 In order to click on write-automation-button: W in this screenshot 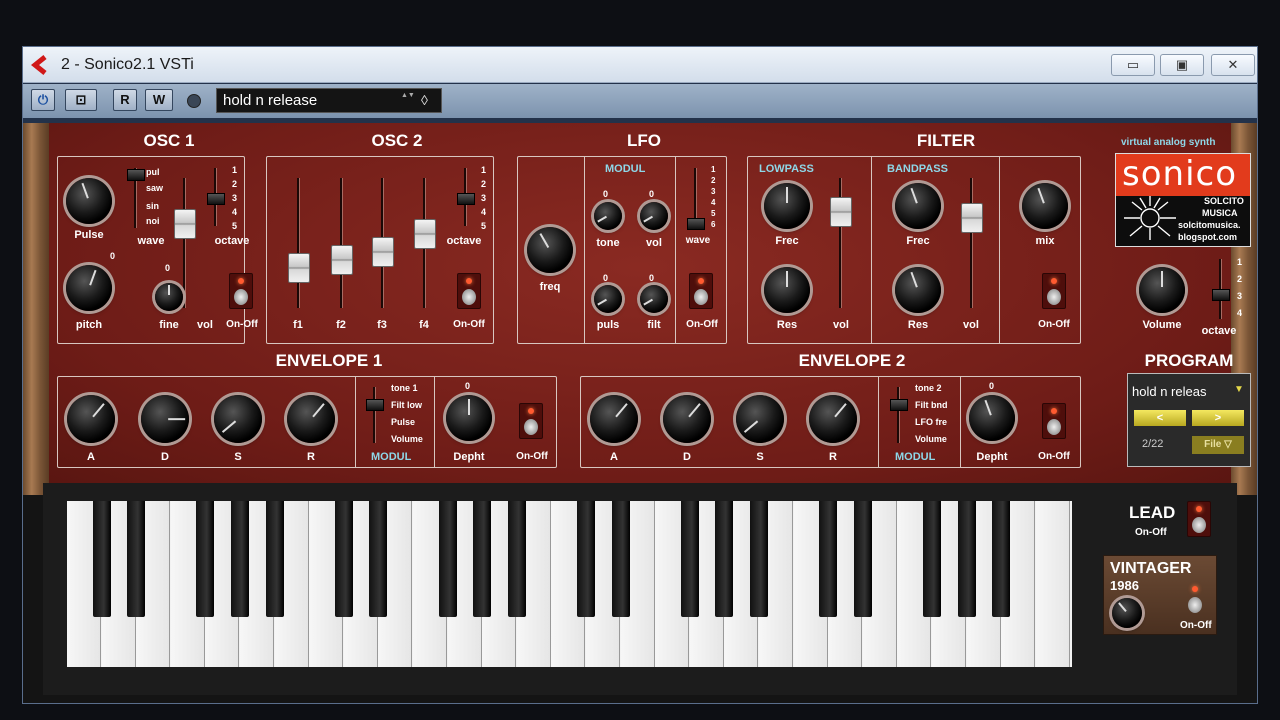, I will do `click(159, 100)`.